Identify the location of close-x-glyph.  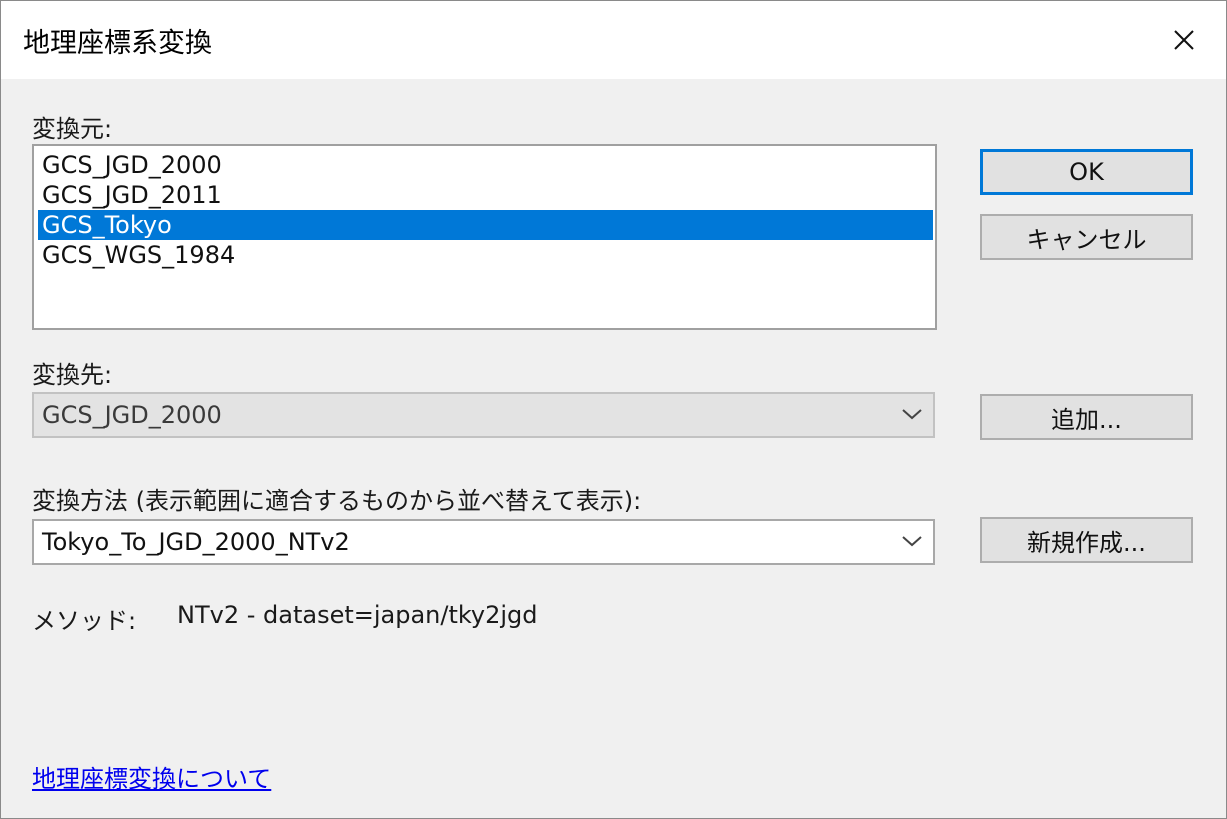
(1184, 40).